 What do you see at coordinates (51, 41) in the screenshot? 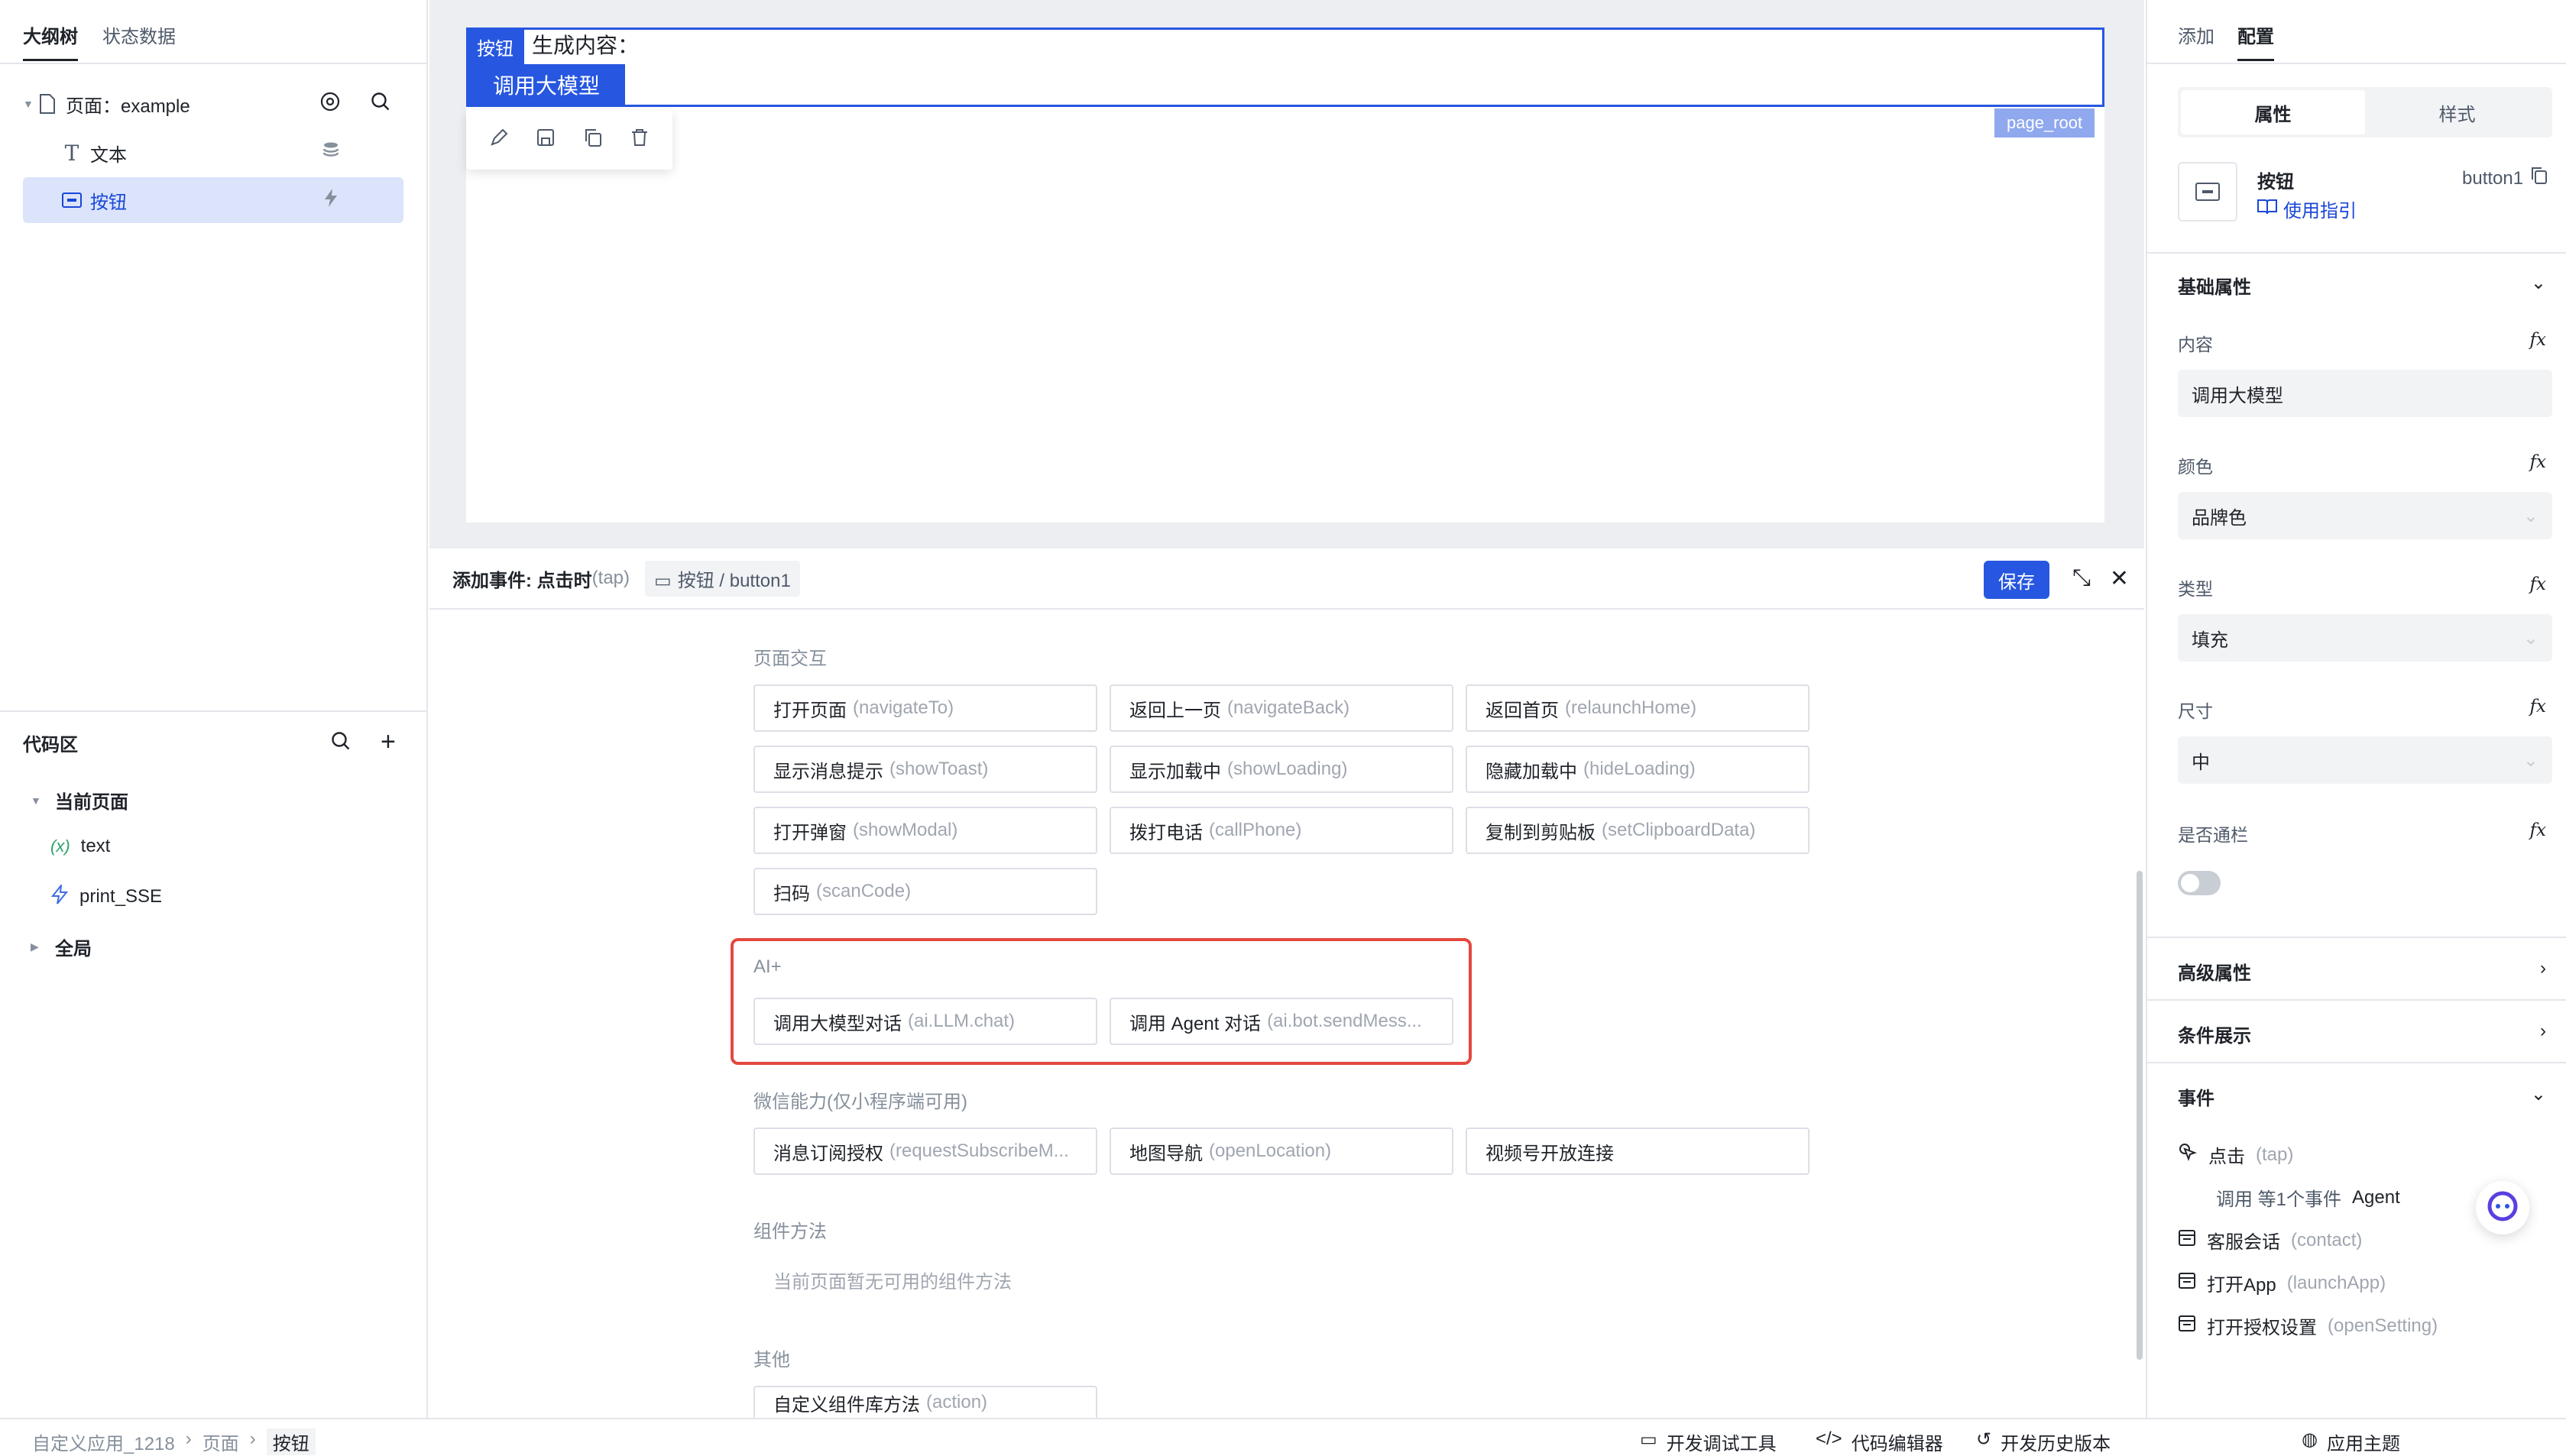
I see `tab-outline-tree: 大纲树` at bounding box center [51, 41].